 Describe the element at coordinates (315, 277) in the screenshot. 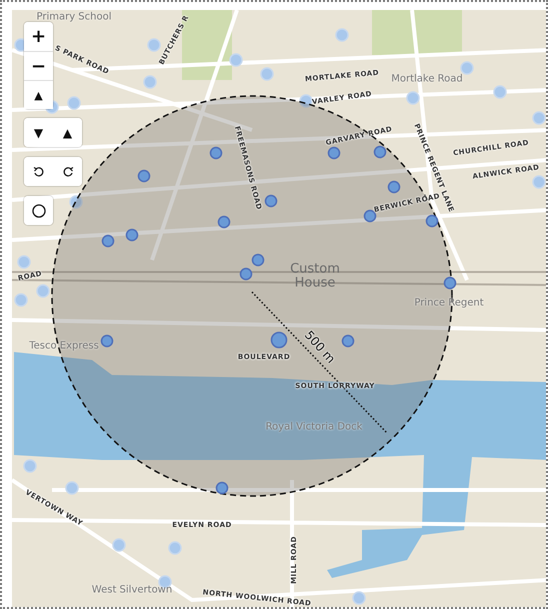

I see `map-label: Custom House` at that location.